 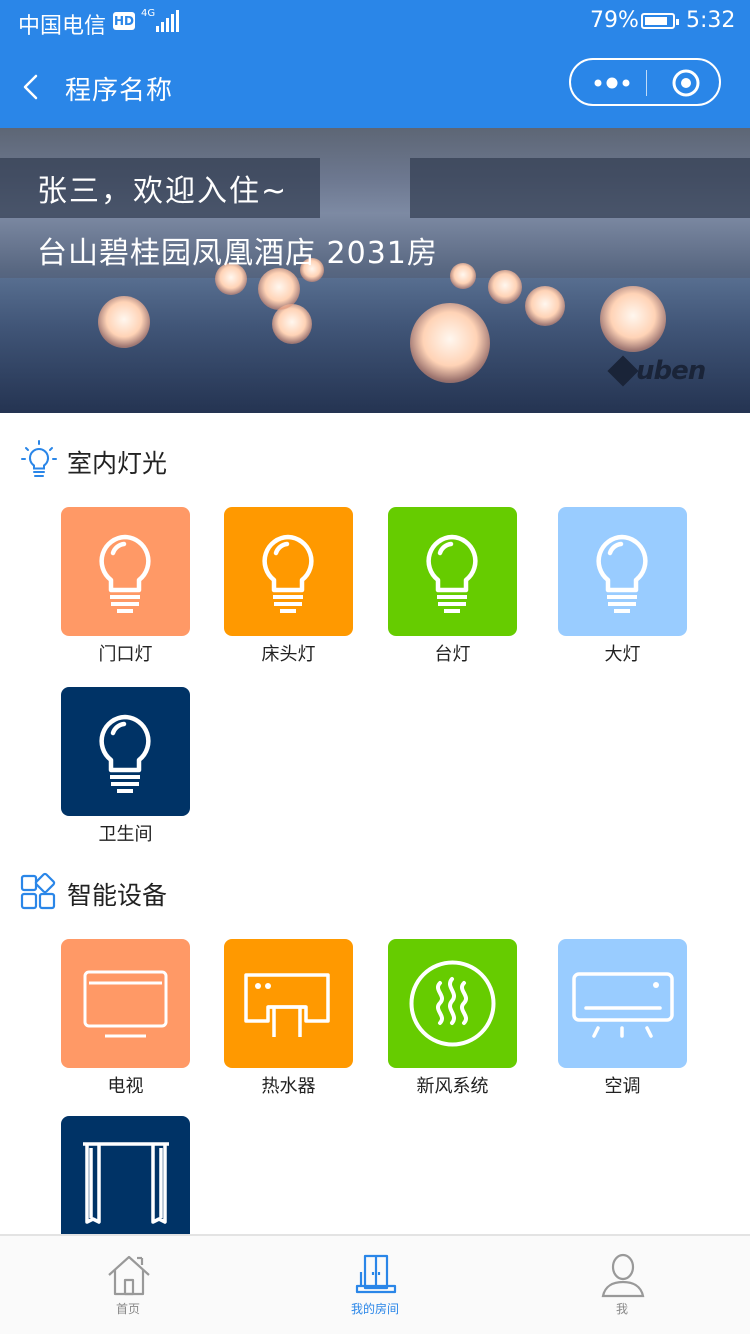 I want to click on lightbulb-rays-icon, so click(x=39, y=458).